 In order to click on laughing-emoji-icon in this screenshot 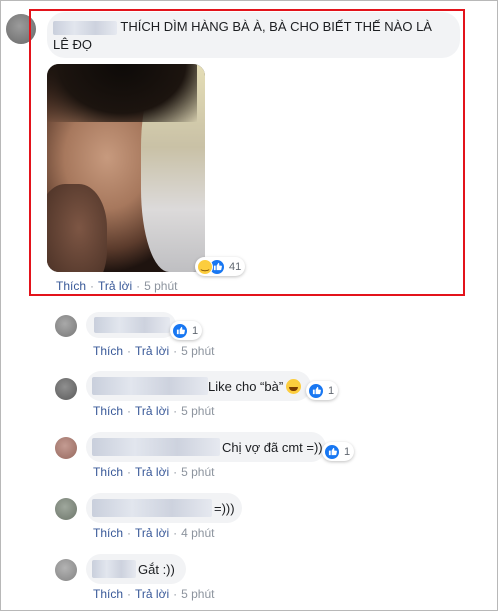, I will do `click(294, 386)`.